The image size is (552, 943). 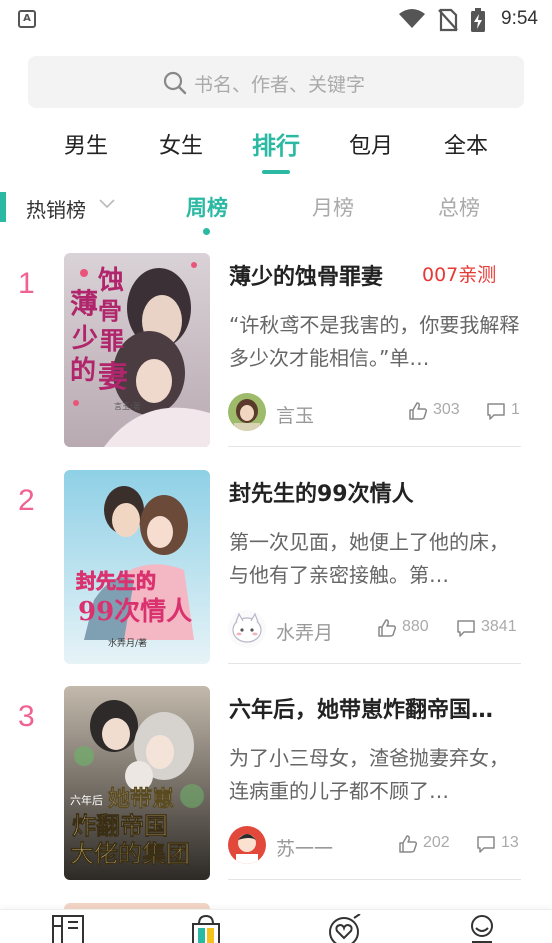 I want to click on battery-charging-icon, so click(x=478, y=20).